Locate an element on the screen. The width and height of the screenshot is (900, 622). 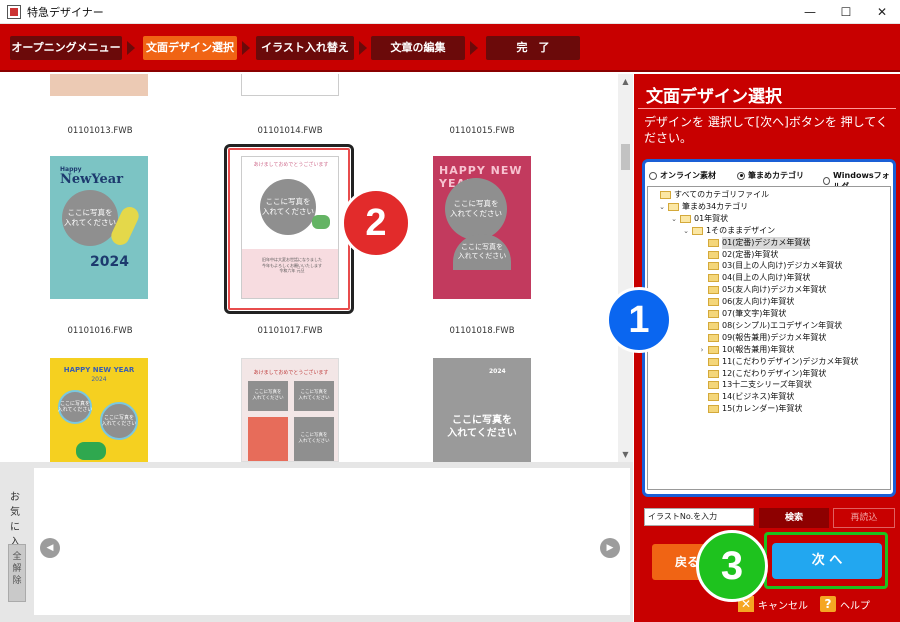
tree-node: ⌄ 筆まめ34カテゴリ is located at coordinates (703, 207).